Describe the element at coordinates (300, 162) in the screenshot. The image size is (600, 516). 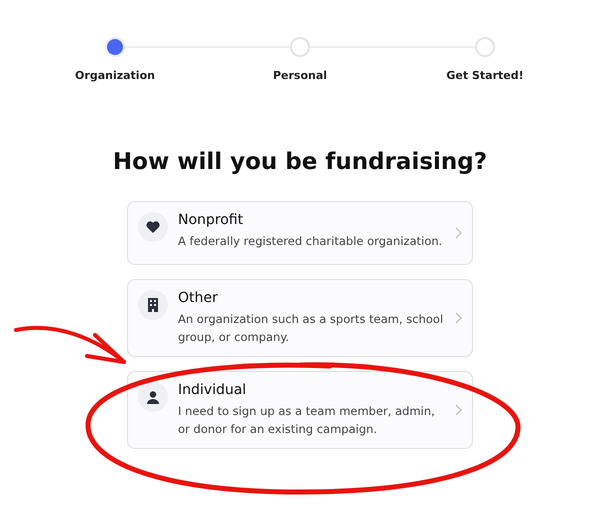
I see `page-heading: How will you be fundraising?` at that location.